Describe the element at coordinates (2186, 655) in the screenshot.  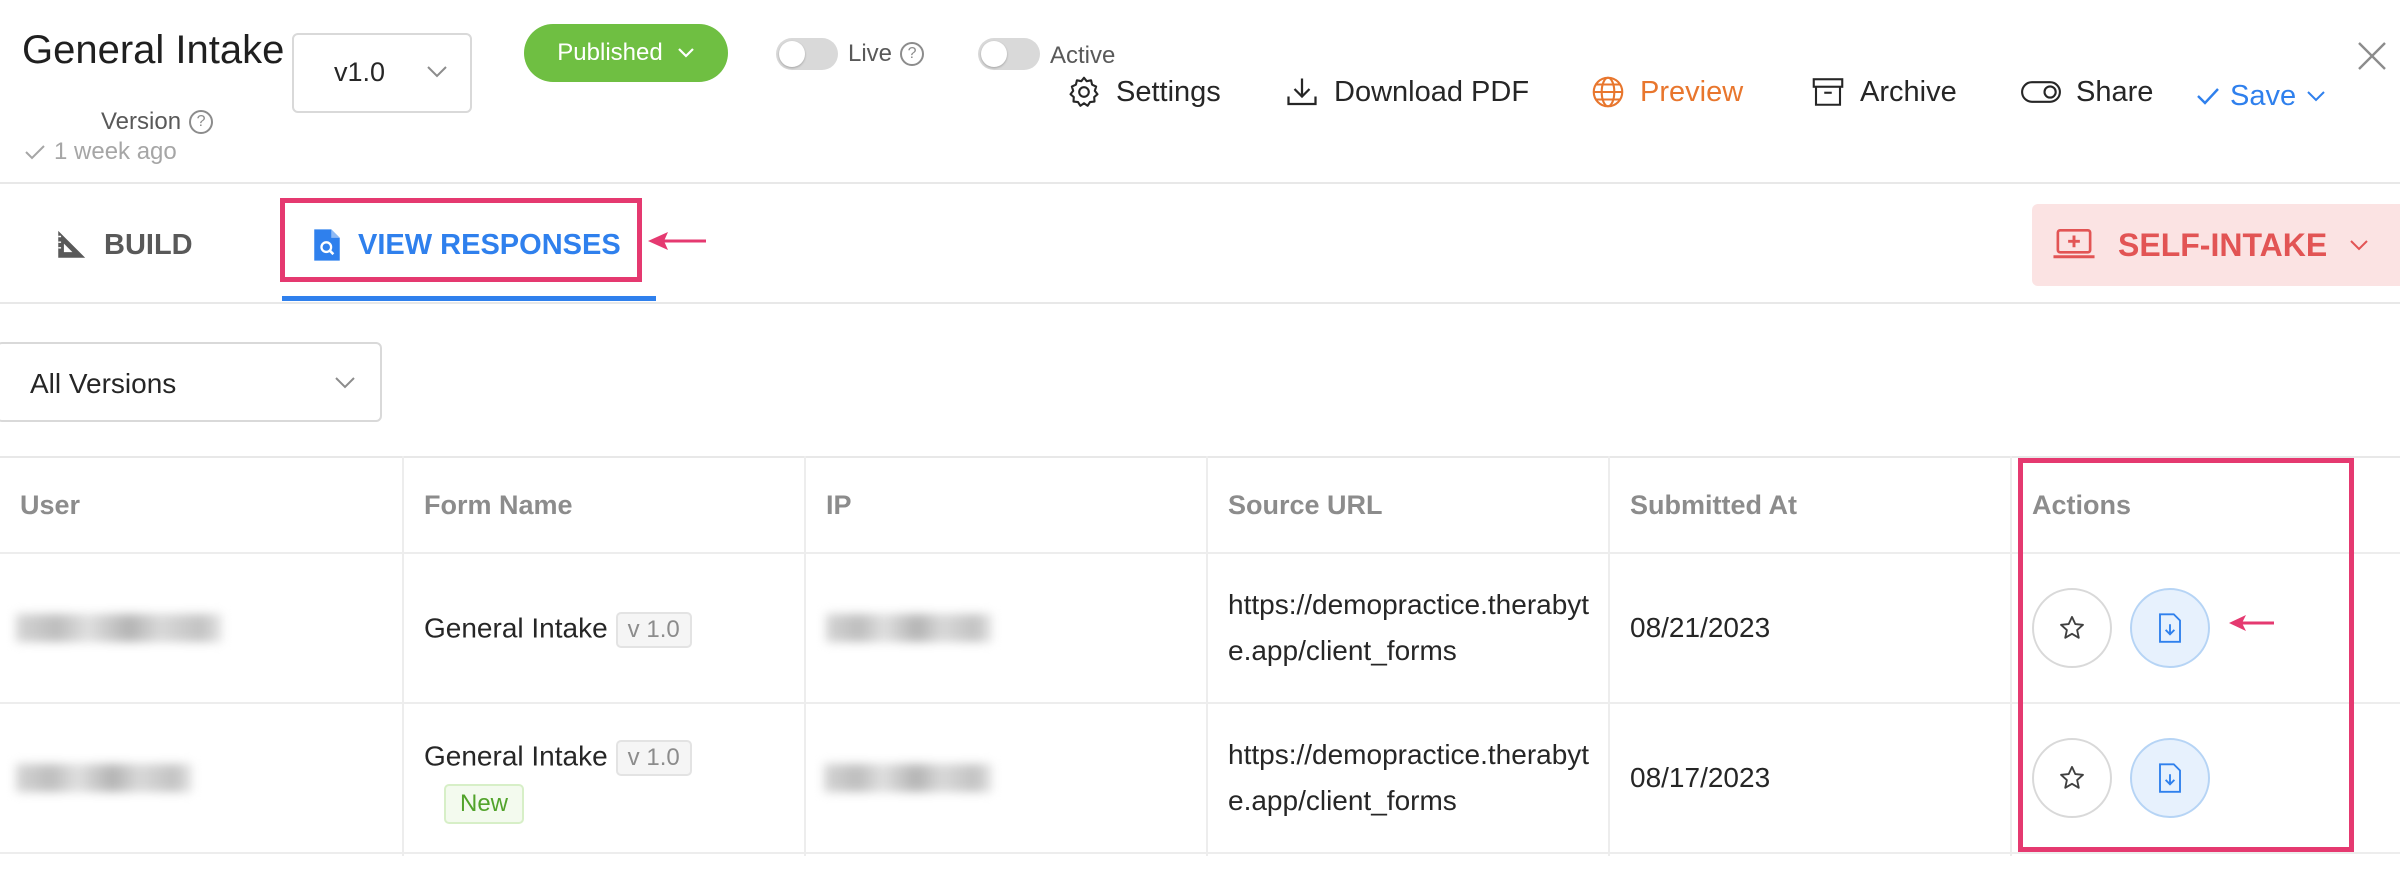
I see `annotation-highlight-actions` at that location.